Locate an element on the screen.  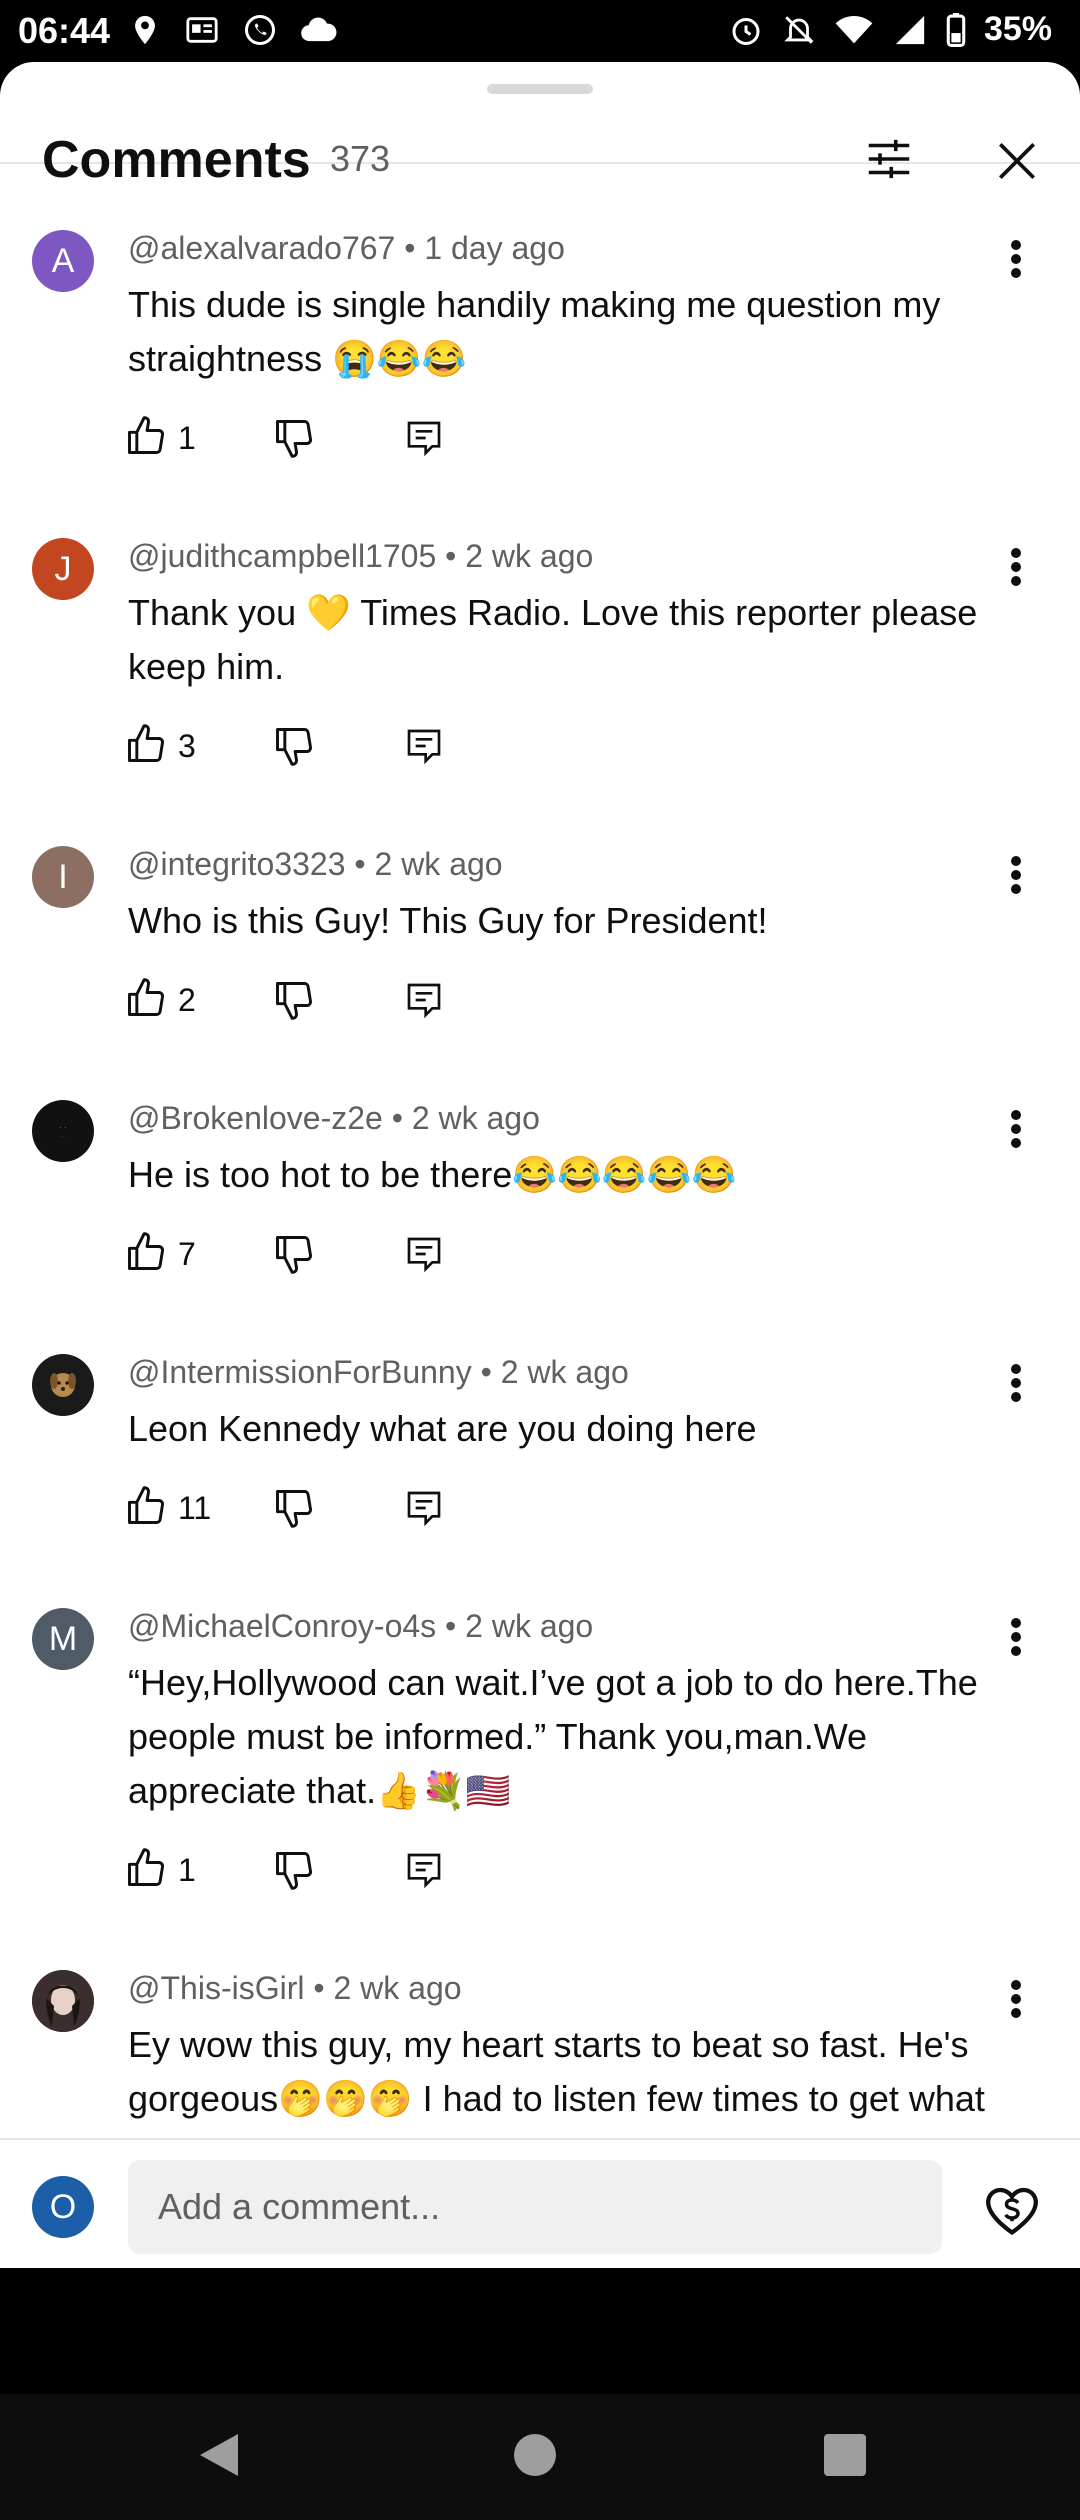
status-bar: 06:44 35% is located at coordinates (540, 31).